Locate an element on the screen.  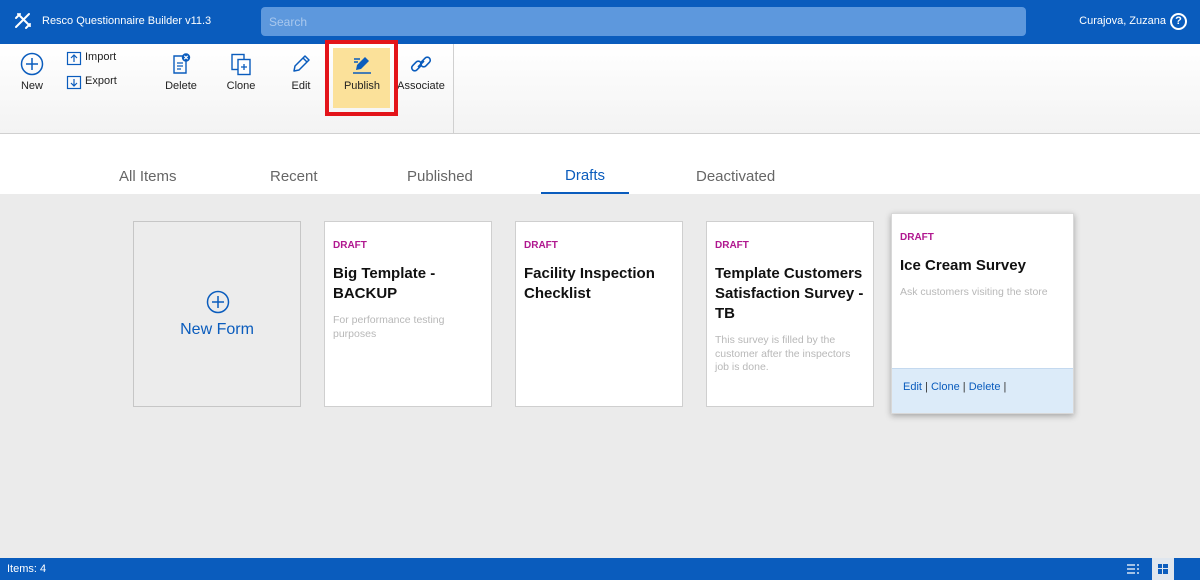
tab-recent: Recent is located at coordinates (294, 176).